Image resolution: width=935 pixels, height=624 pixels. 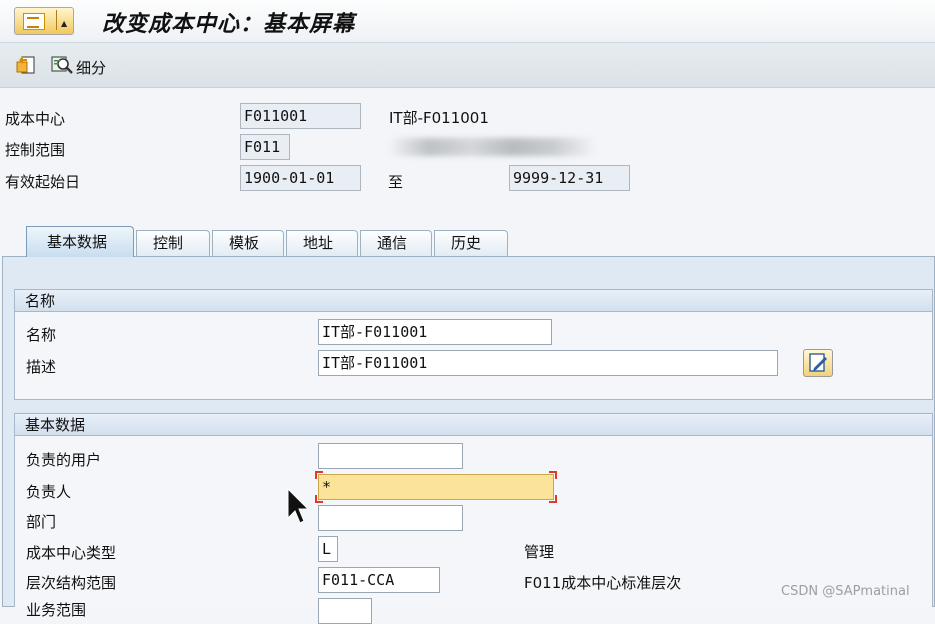 I want to click on hierarchy-area-input: F011-CCA, so click(x=379, y=580).